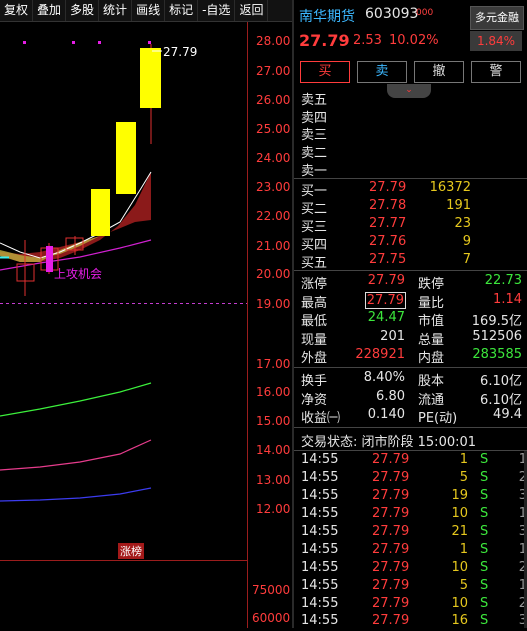 This screenshot has width=527, height=631. Describe the element at coordinates (314, 400) in the screenshot. I see `stat-label: 净资` at that location.